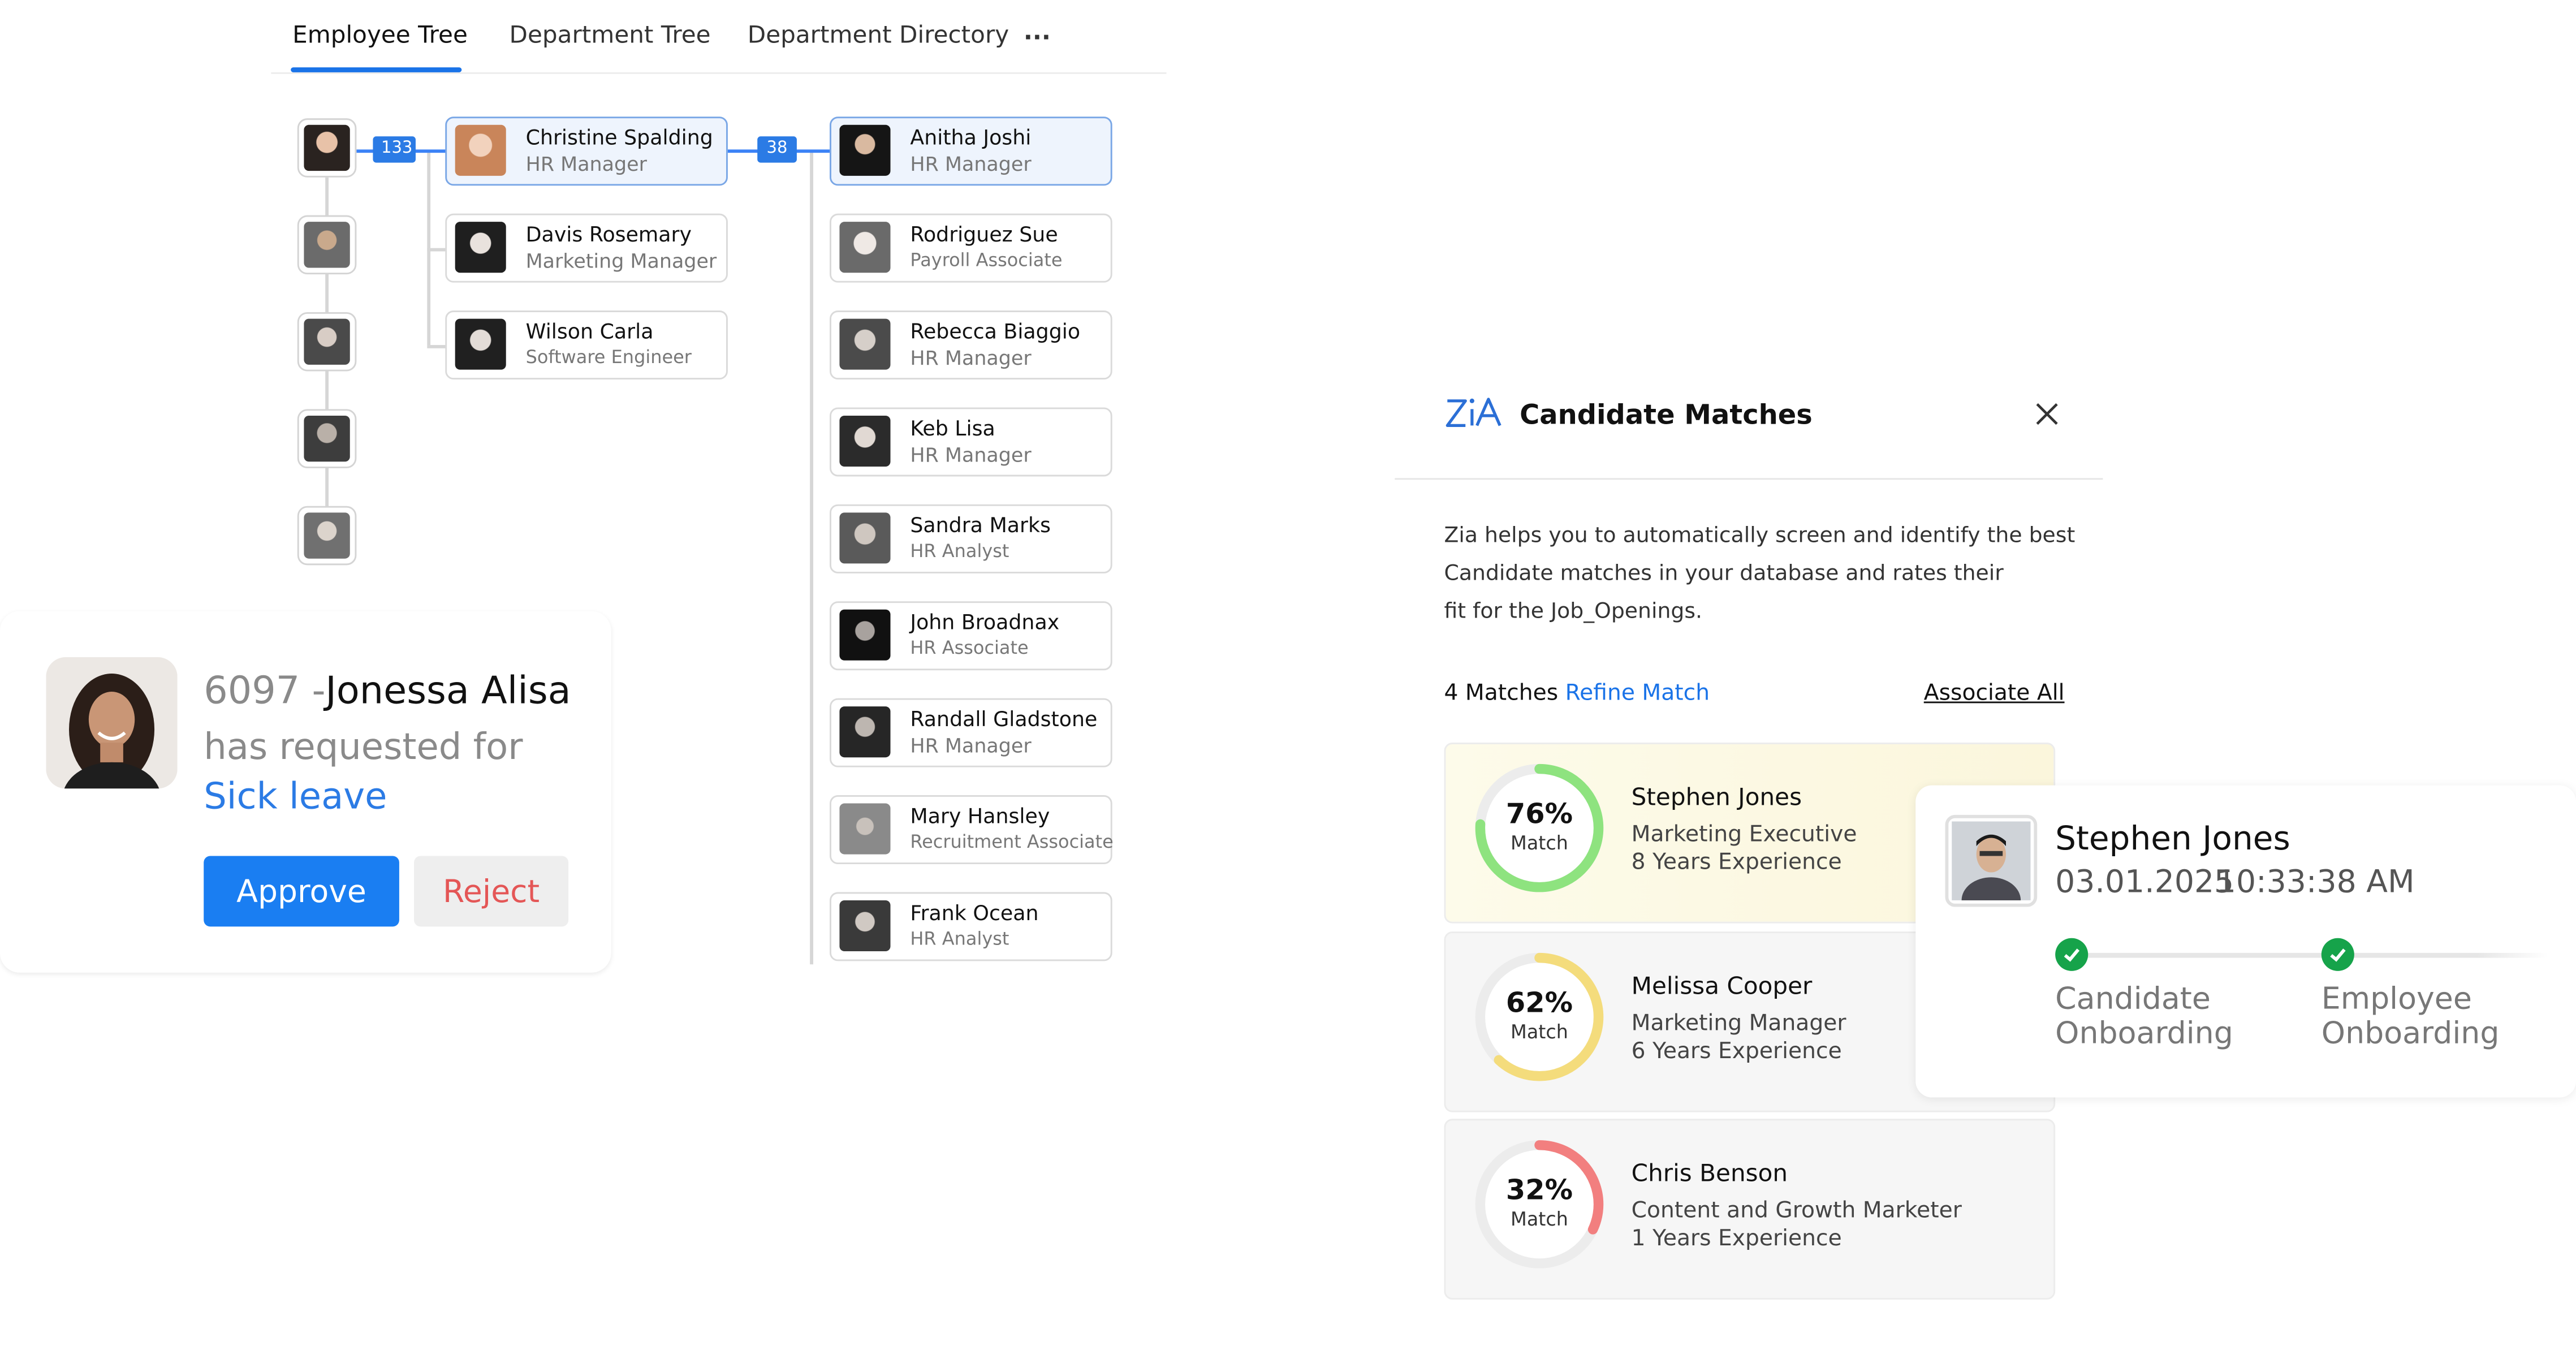  I want to click on matches-count-label: 4 Matches, so click(1501, 693).